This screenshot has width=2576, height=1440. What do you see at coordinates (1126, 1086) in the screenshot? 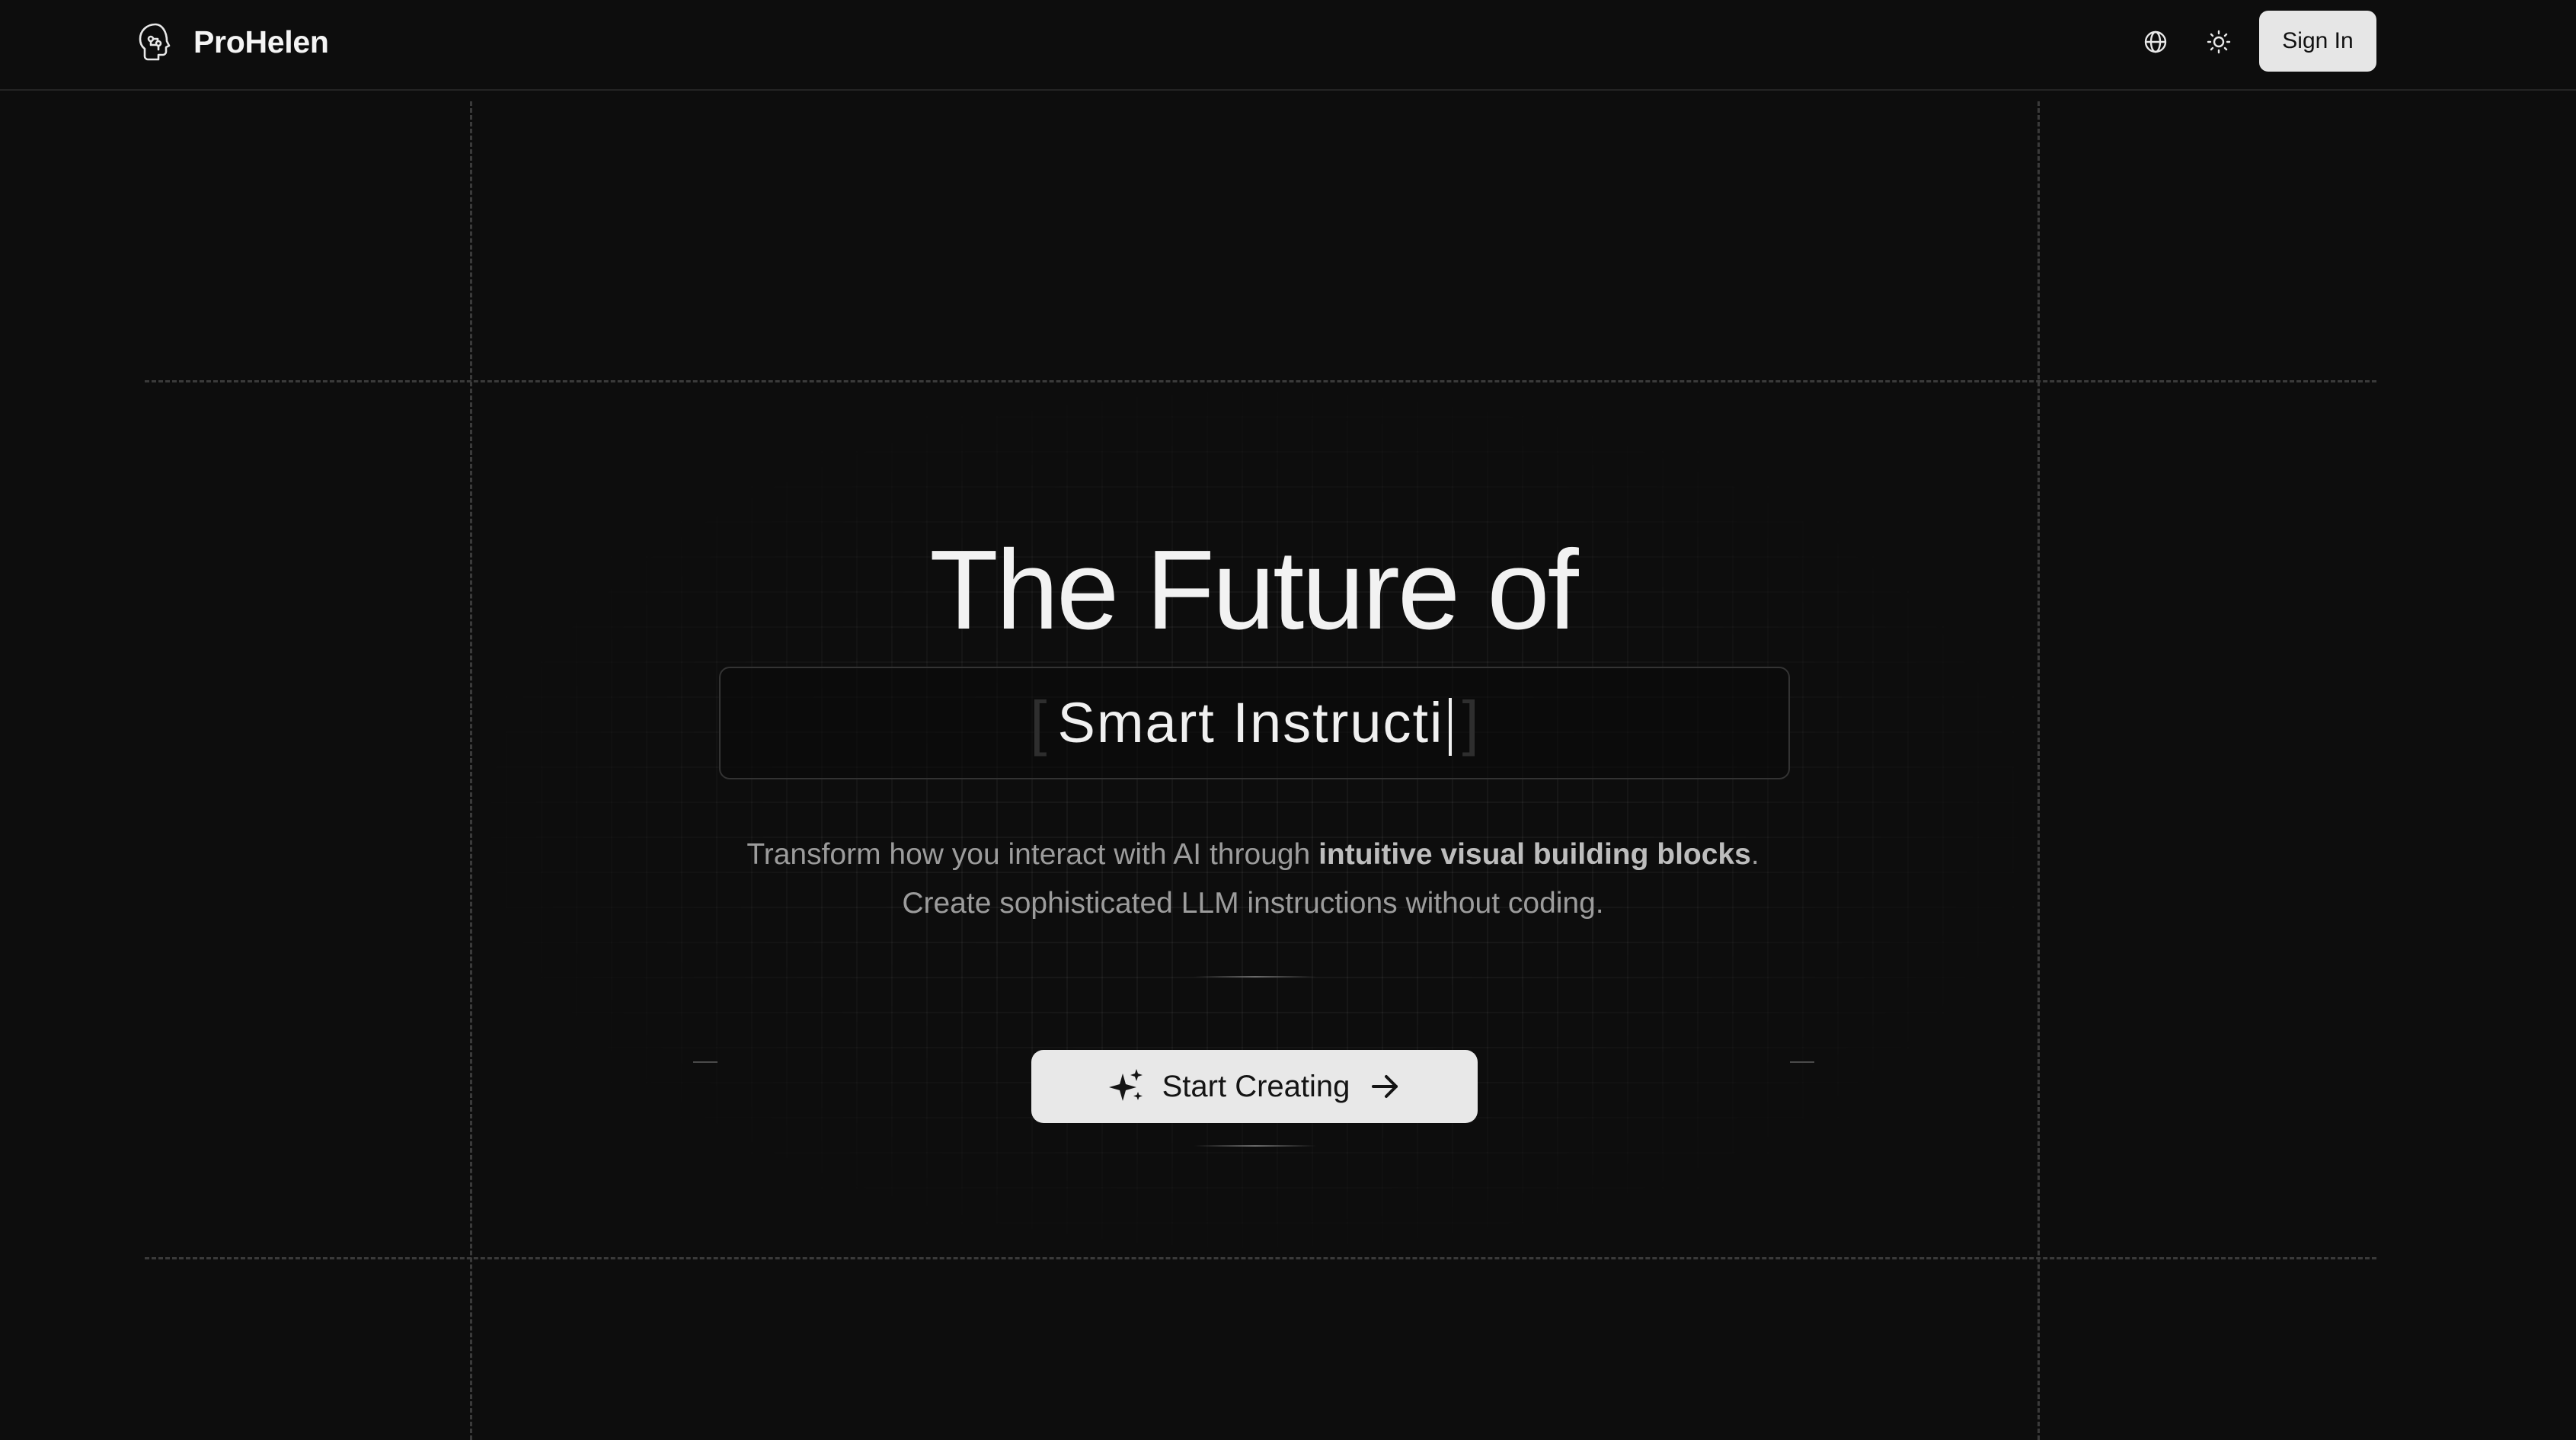
I see `sparkles-icon` at bounding box center [1126, 1086].